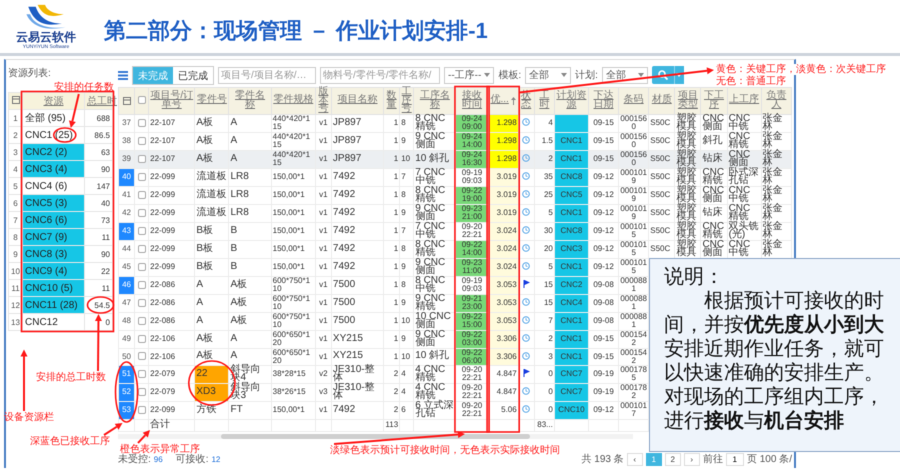 This screenshot has width=900, height=471. What do you see at coordinates (53, 237) in the screenshot?
I see `table-cell: CNC7 (9)` at bounding box center [53, 237].